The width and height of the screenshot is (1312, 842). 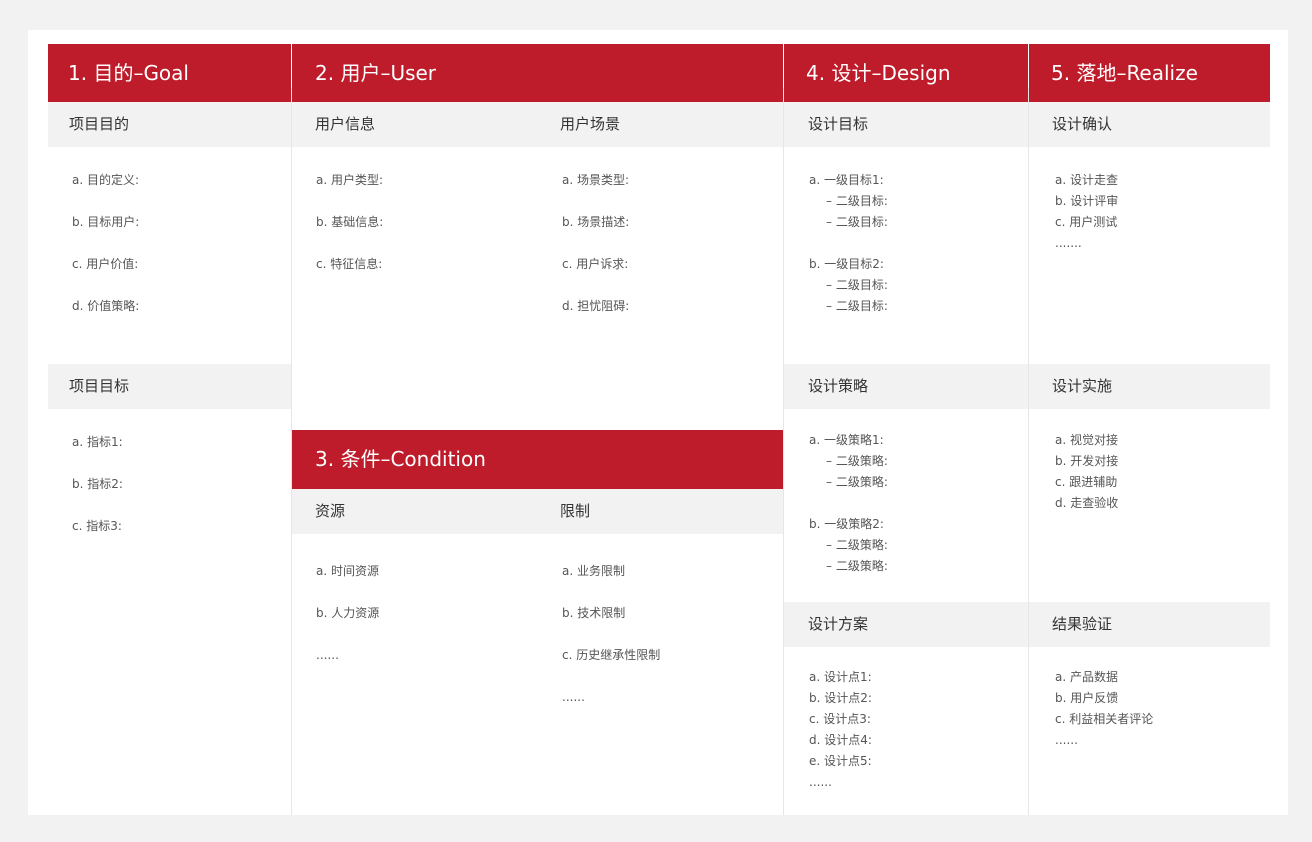 What do you see at coordinates (106, 306) in the screenshot?
I see `list-item: d. 价值策略:` at bounding box center [106, 306].